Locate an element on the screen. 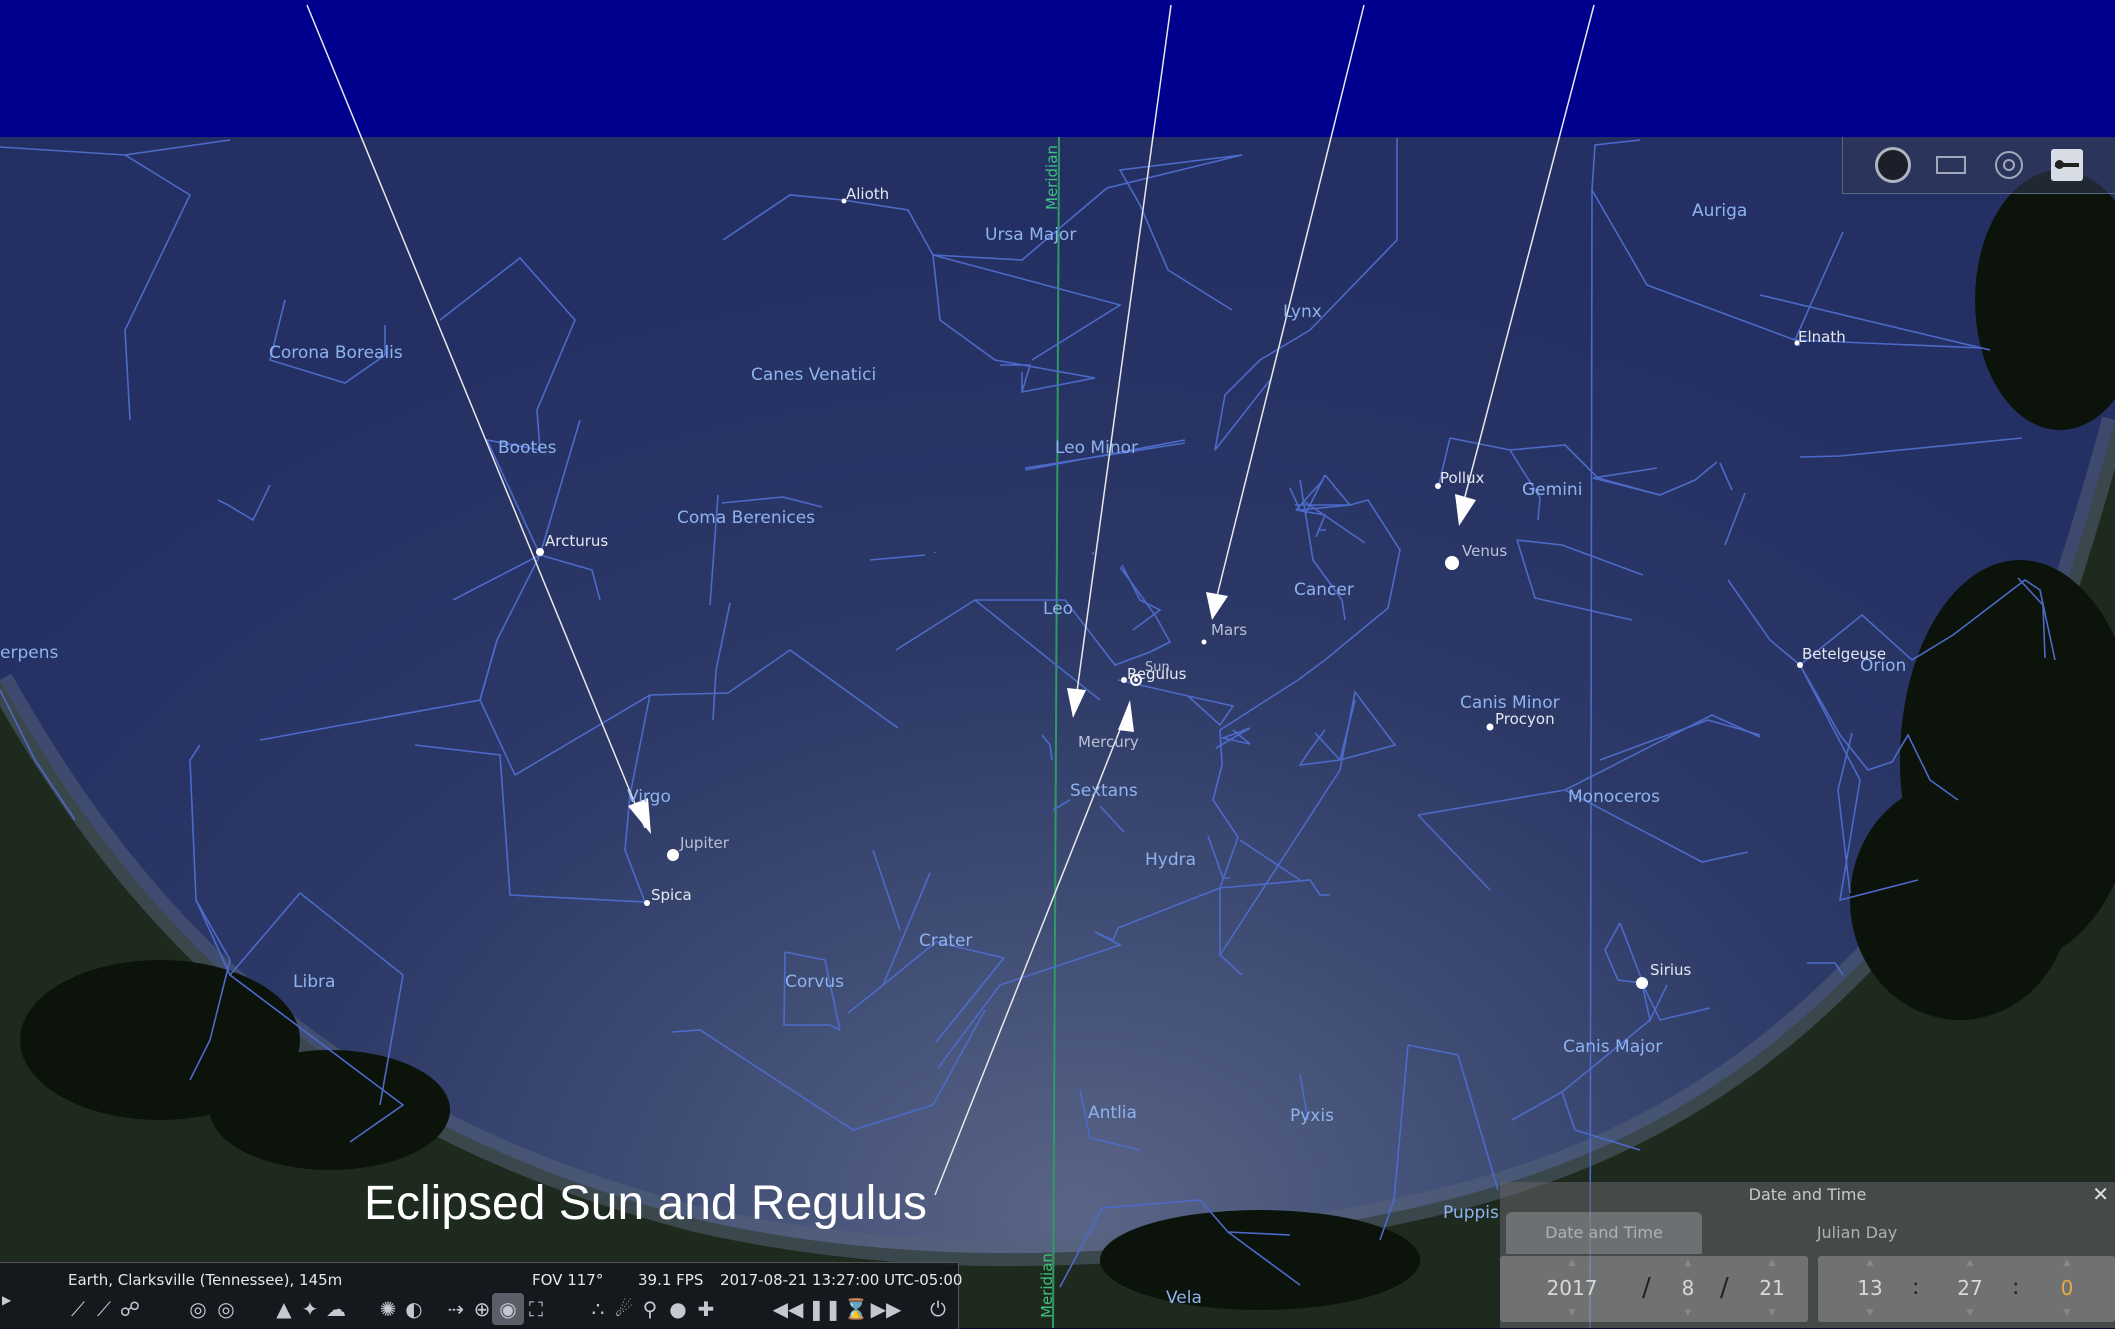 The height and width of the screenshot is (1329, 2115). constellation-label-leo-minor: Leo Minor is located at coordinates (1096, 448).